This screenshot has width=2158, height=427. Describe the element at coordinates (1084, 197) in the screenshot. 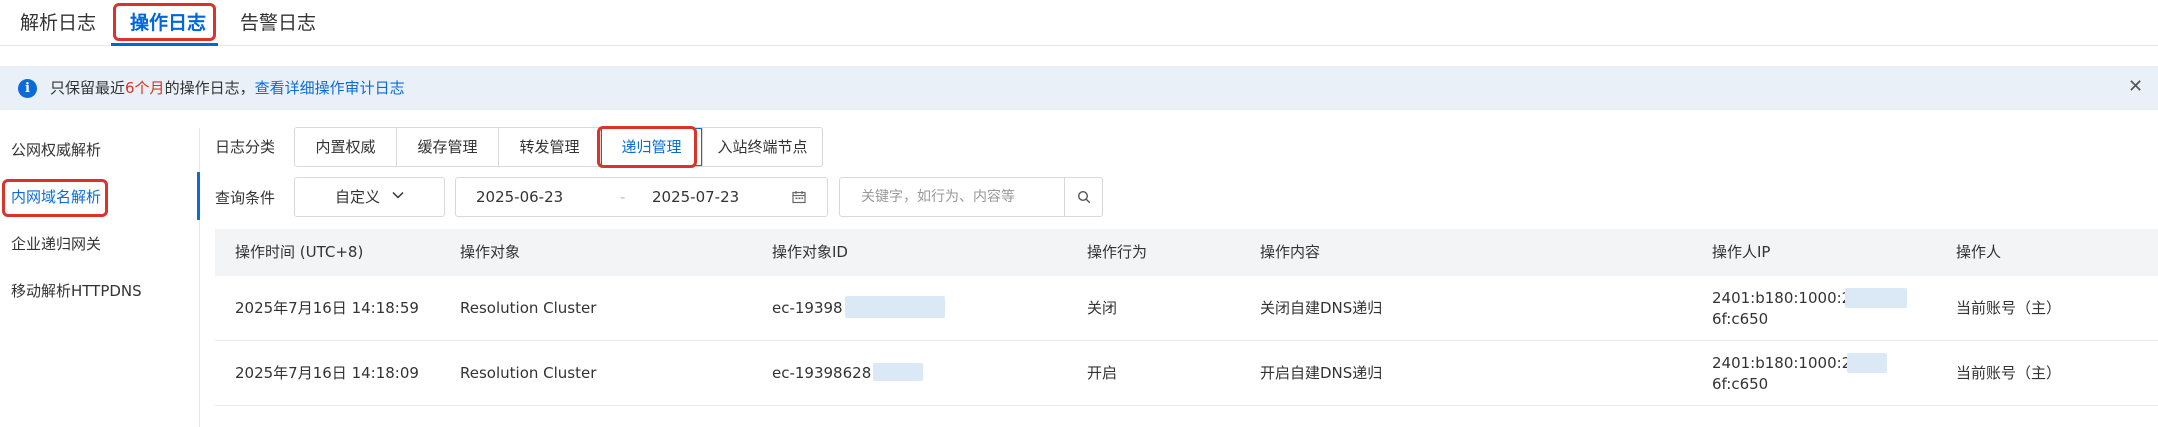

I see `search-icon` at that location.